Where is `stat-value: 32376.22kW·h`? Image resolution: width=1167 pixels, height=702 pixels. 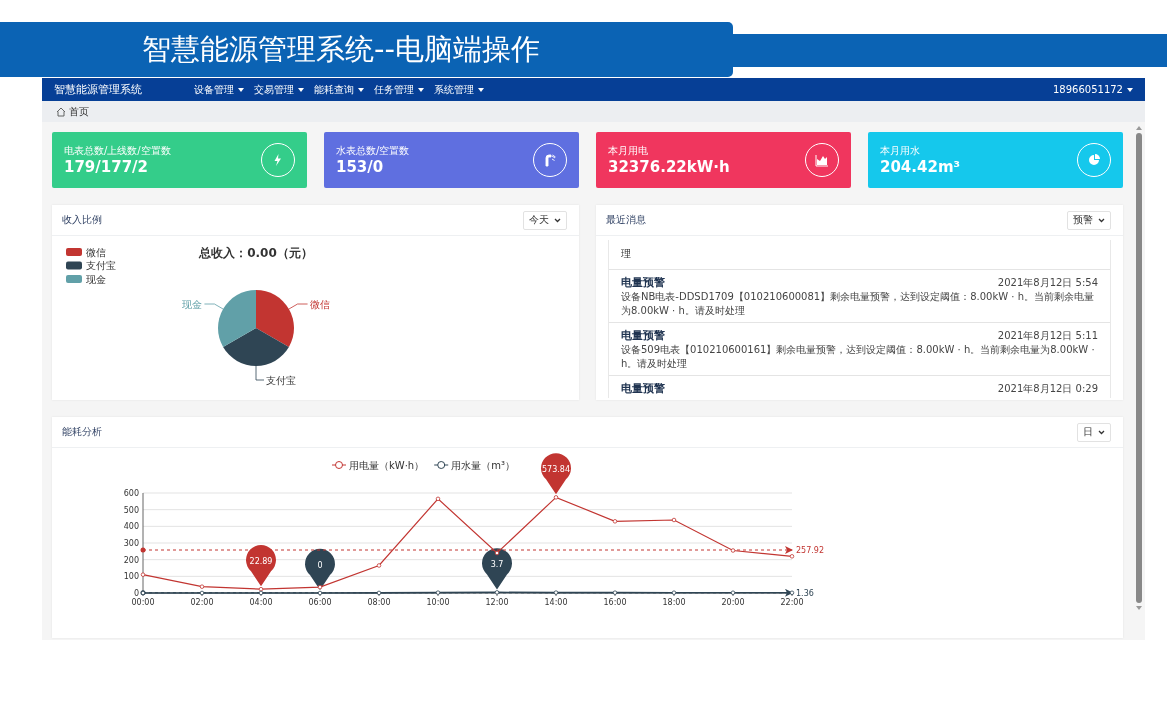
stat-value: 32376.22kW·h is located at coordinates (669, 167).